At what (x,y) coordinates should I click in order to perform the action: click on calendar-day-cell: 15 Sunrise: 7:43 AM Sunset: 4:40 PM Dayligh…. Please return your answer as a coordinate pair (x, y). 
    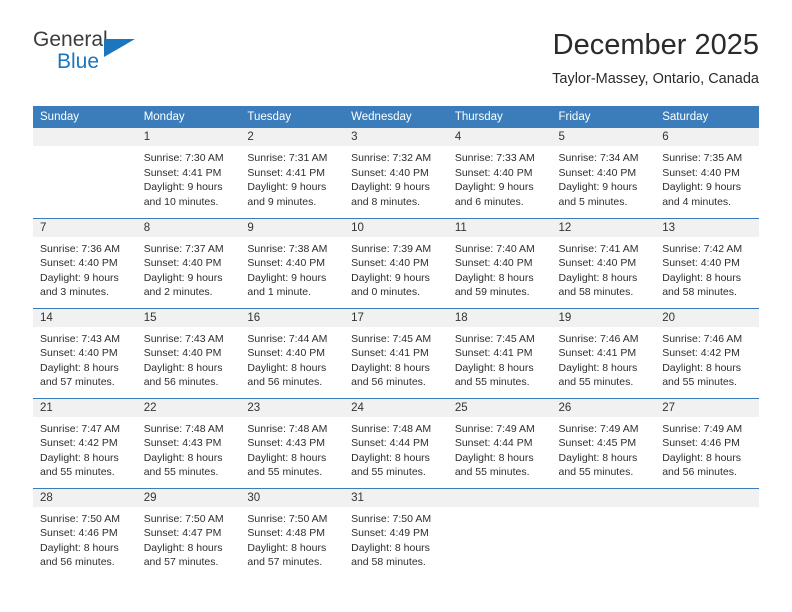
    Looking at the image, I should click on (188, 352).